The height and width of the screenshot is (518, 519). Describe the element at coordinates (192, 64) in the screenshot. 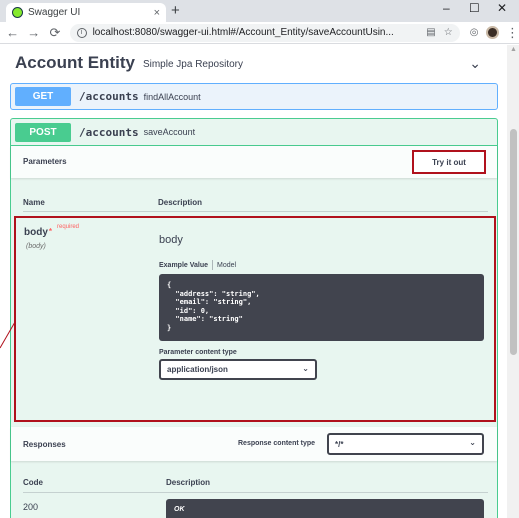

I see `section-description: Simple Jpa Repository` at that location.